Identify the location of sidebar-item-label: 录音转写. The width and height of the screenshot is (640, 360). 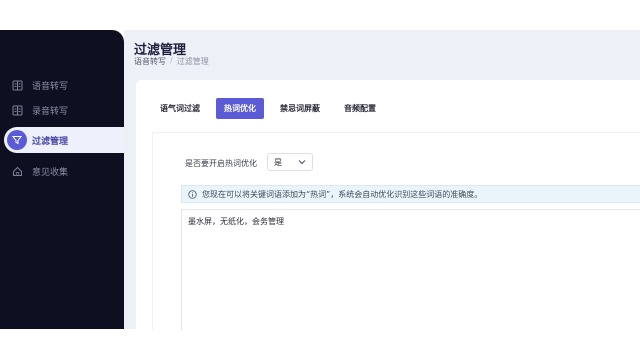
(50, 111).